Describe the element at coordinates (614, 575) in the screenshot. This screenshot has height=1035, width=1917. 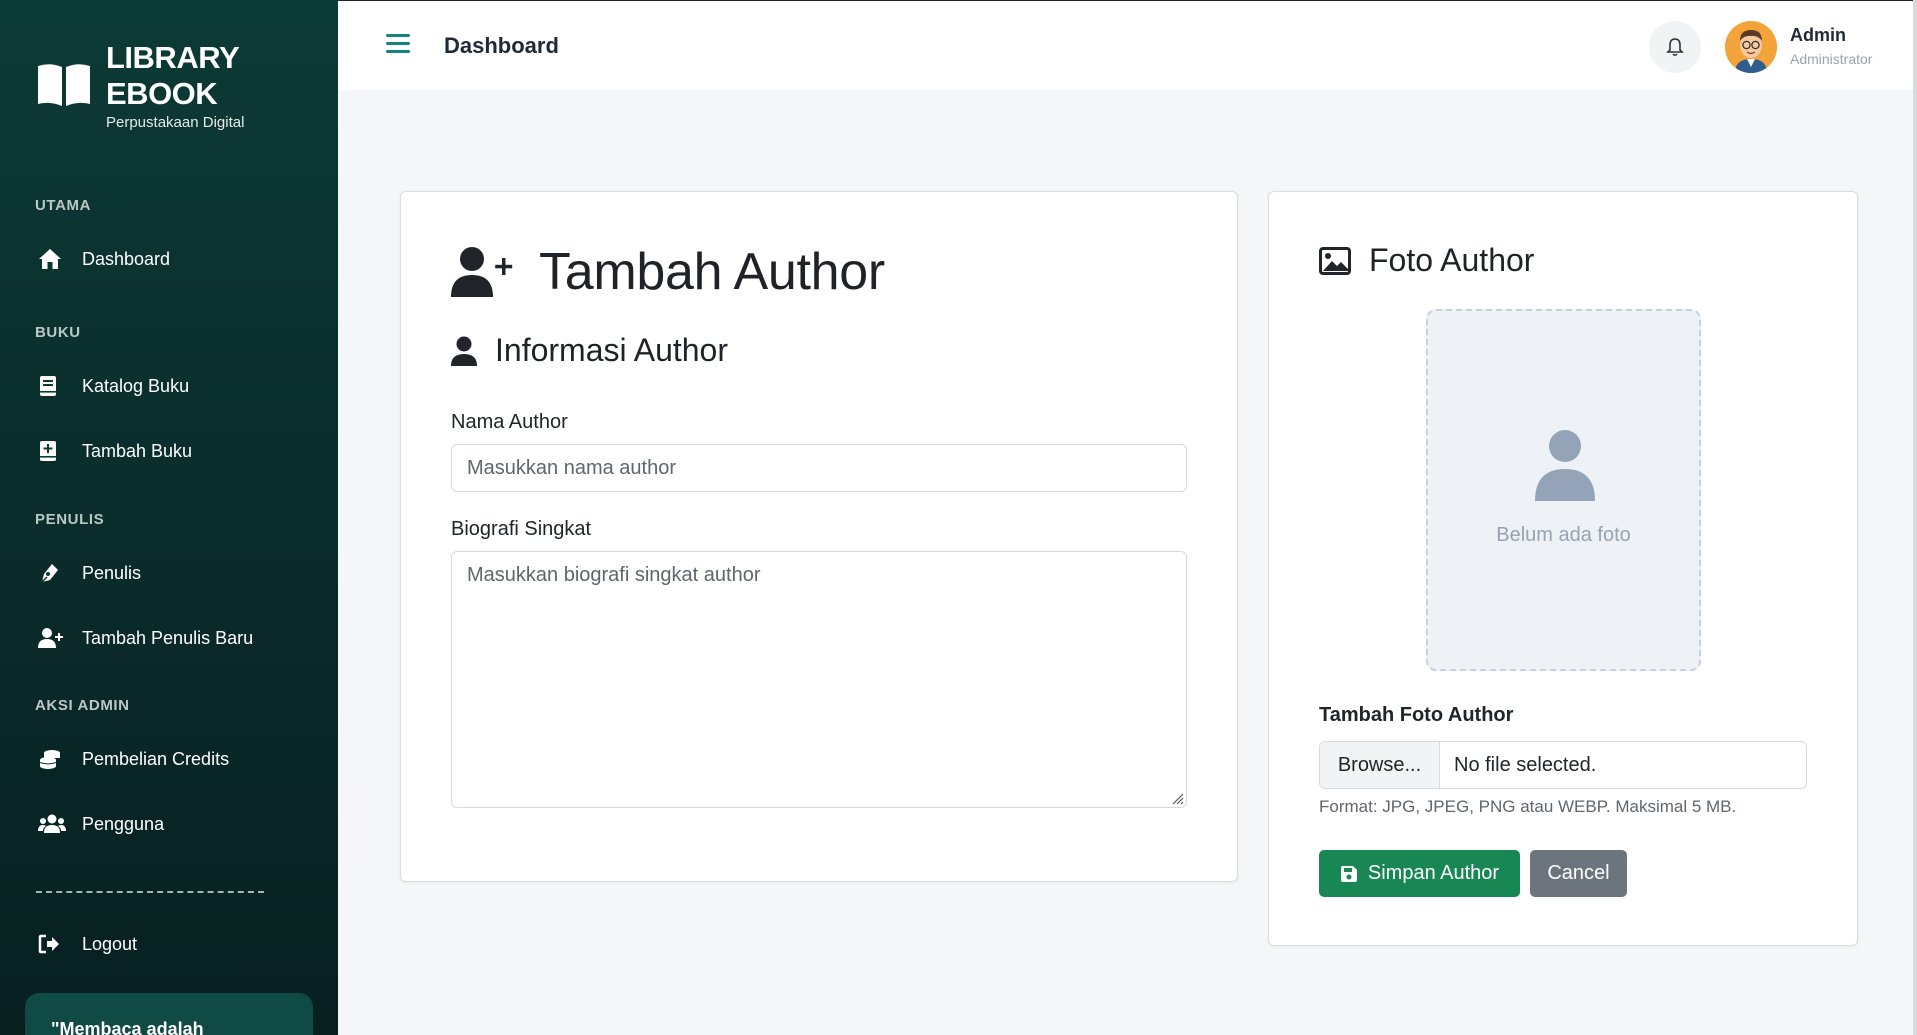
I see `author-bio-placeholder: Masukkan biografi singkat author` at that location.